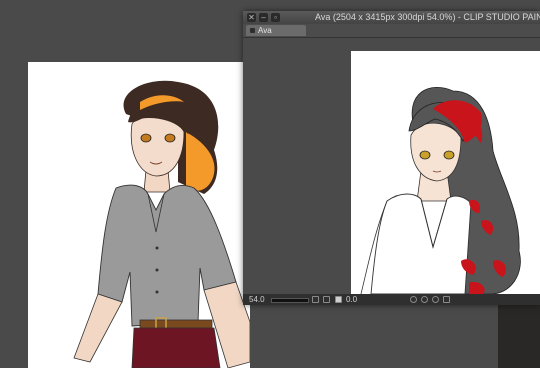  Describe the element at coordinates (290, 300) in the screenshot. I see `zoom-slider` at that location.